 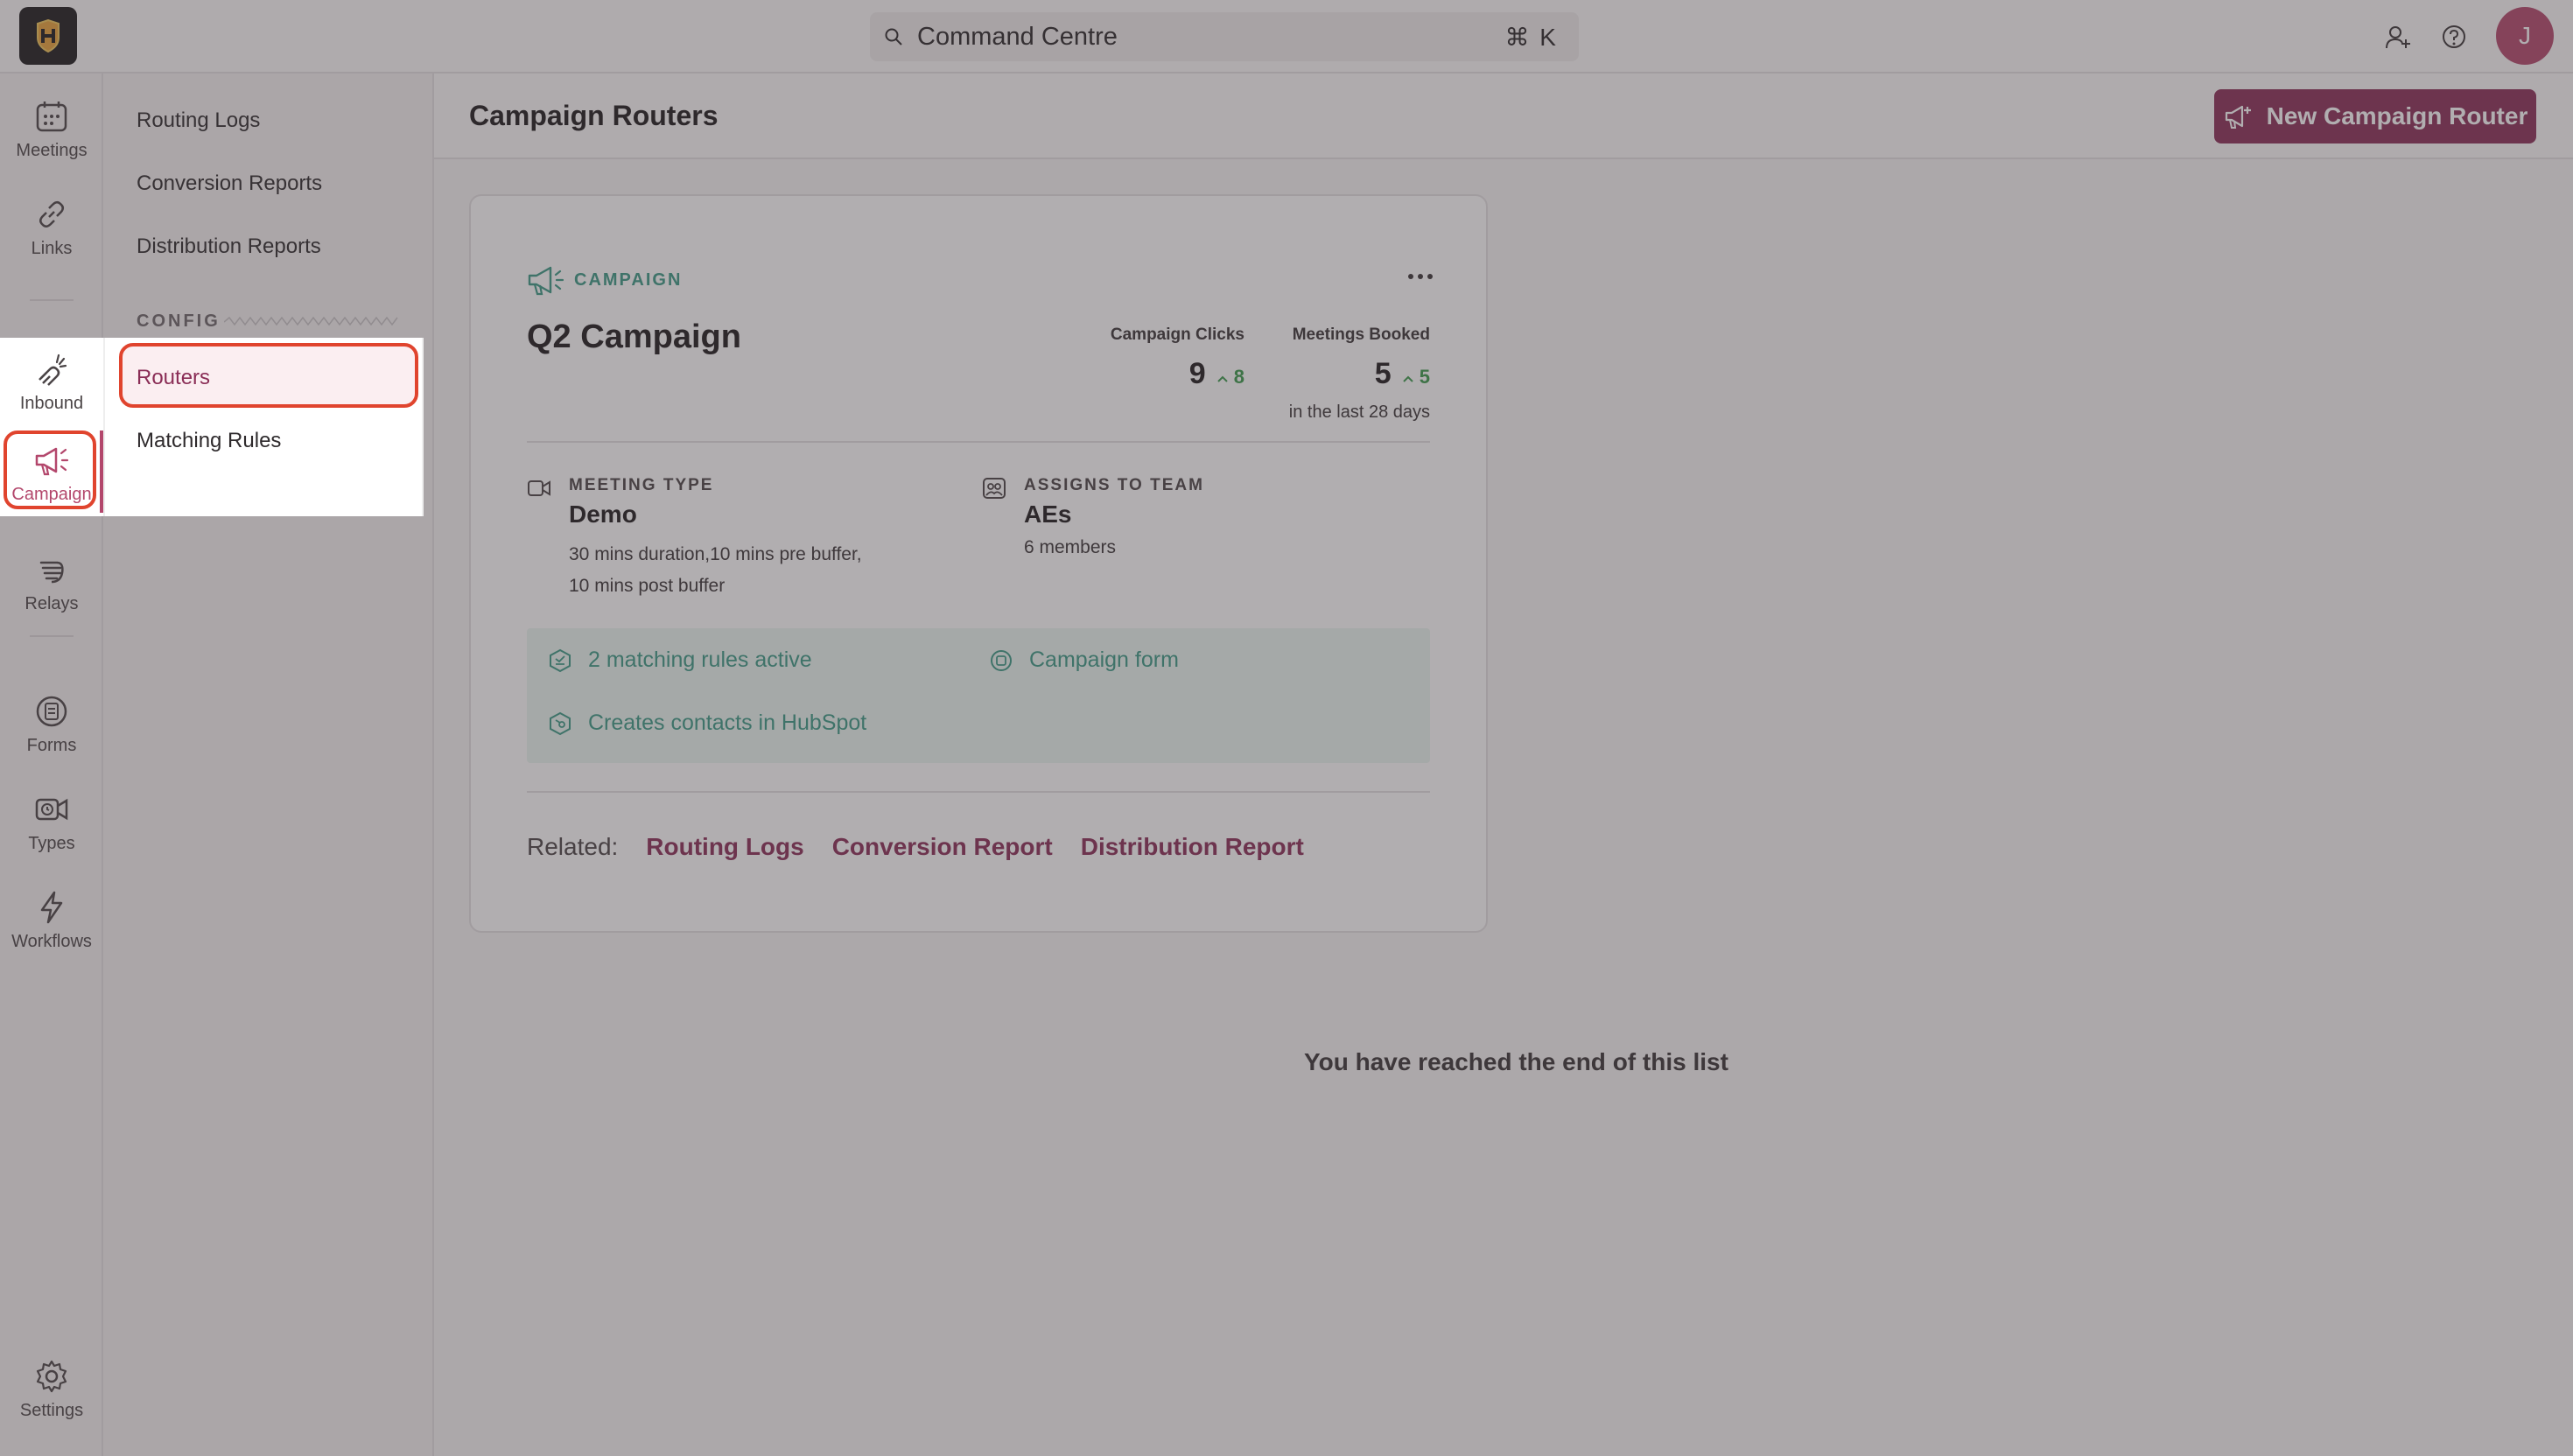 I want to click on delta-text: 5, so click(x=1424, y=377).